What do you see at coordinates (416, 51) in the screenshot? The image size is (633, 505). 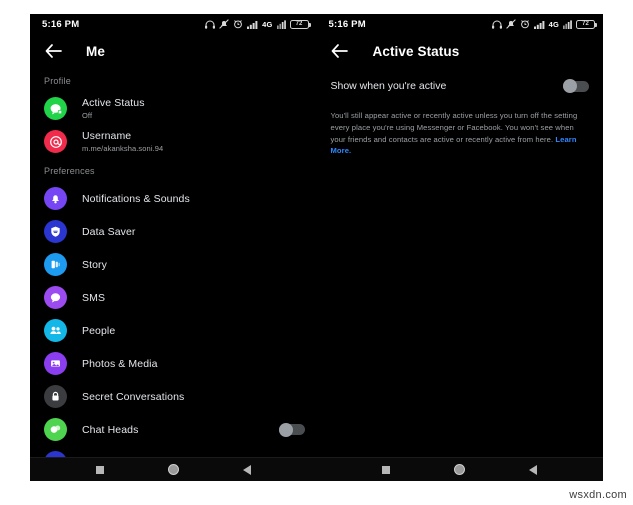 I see `page-title: Active Status` at bounding box center [416, 51].